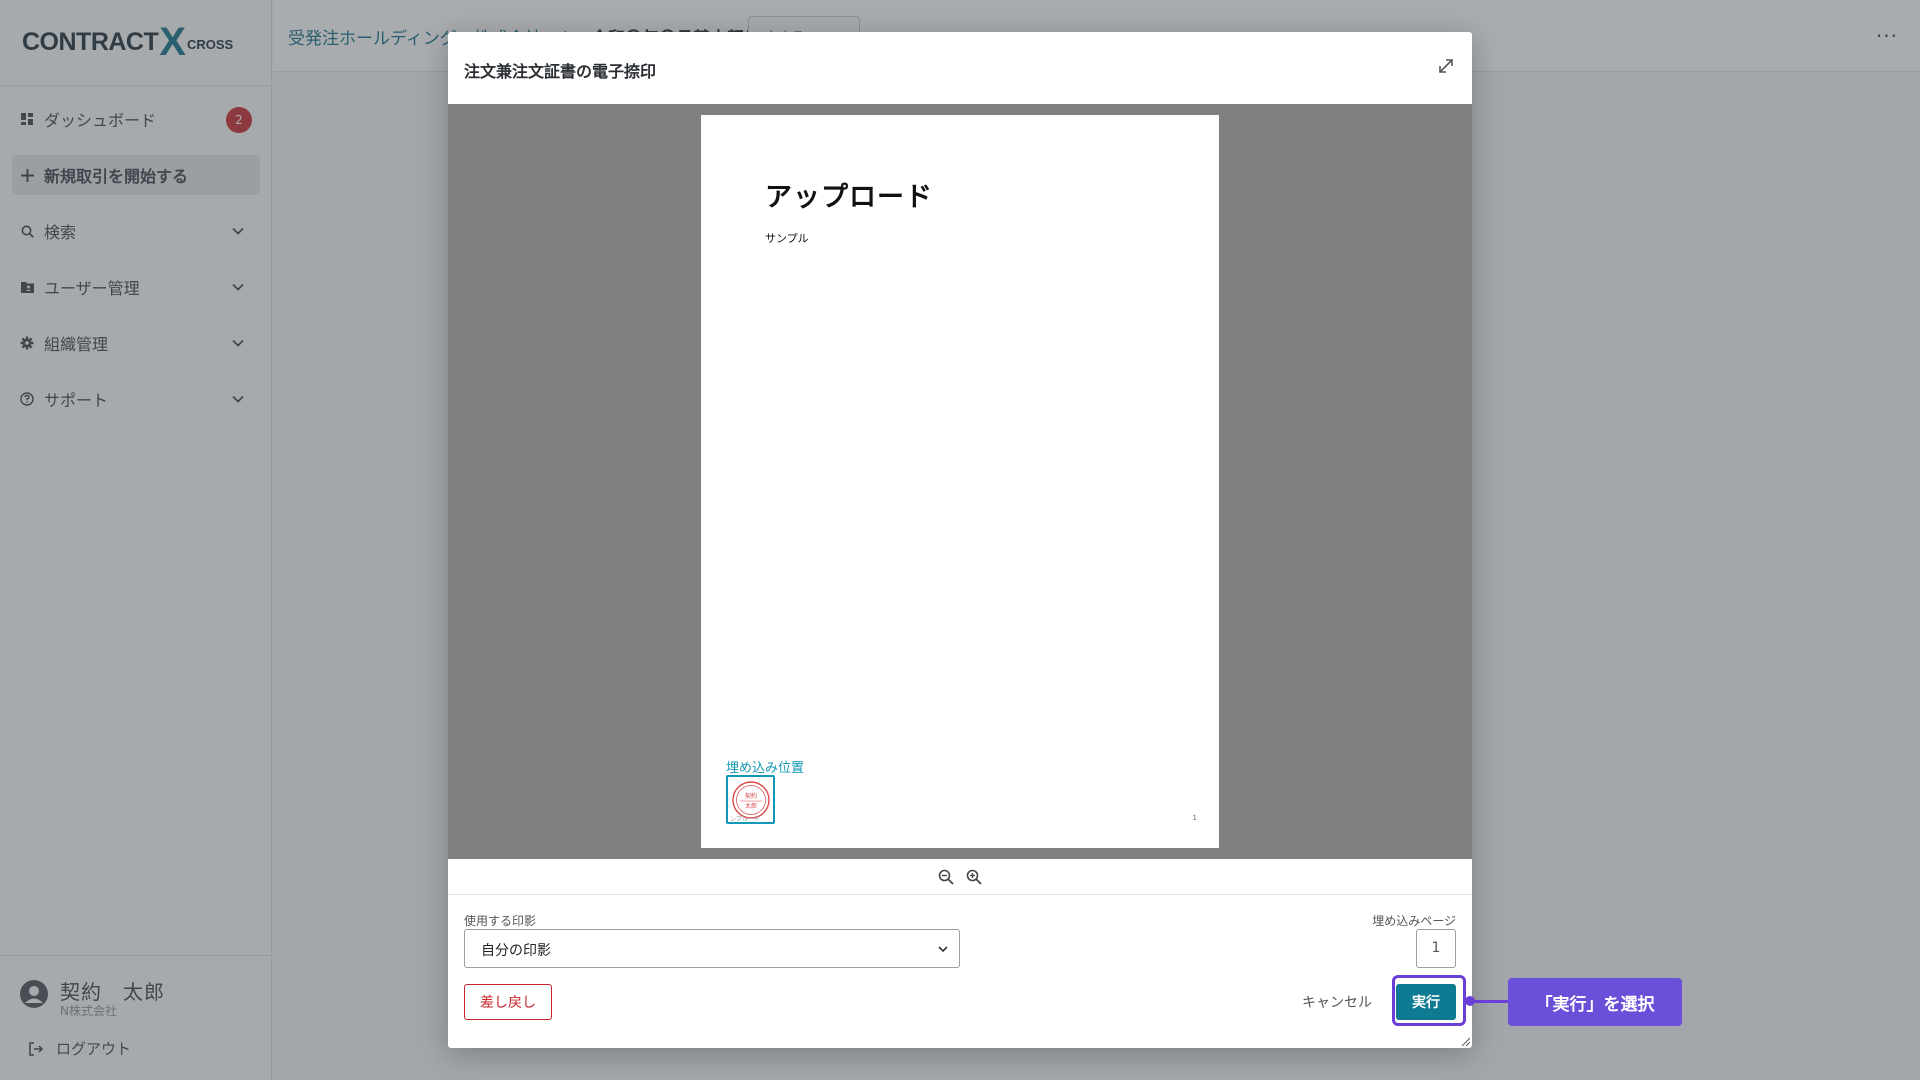  What do you see at coordinates (1426, 1002) in the screenshot?
I see `execute-button: 実行` at bounding box center [1426, 1002].